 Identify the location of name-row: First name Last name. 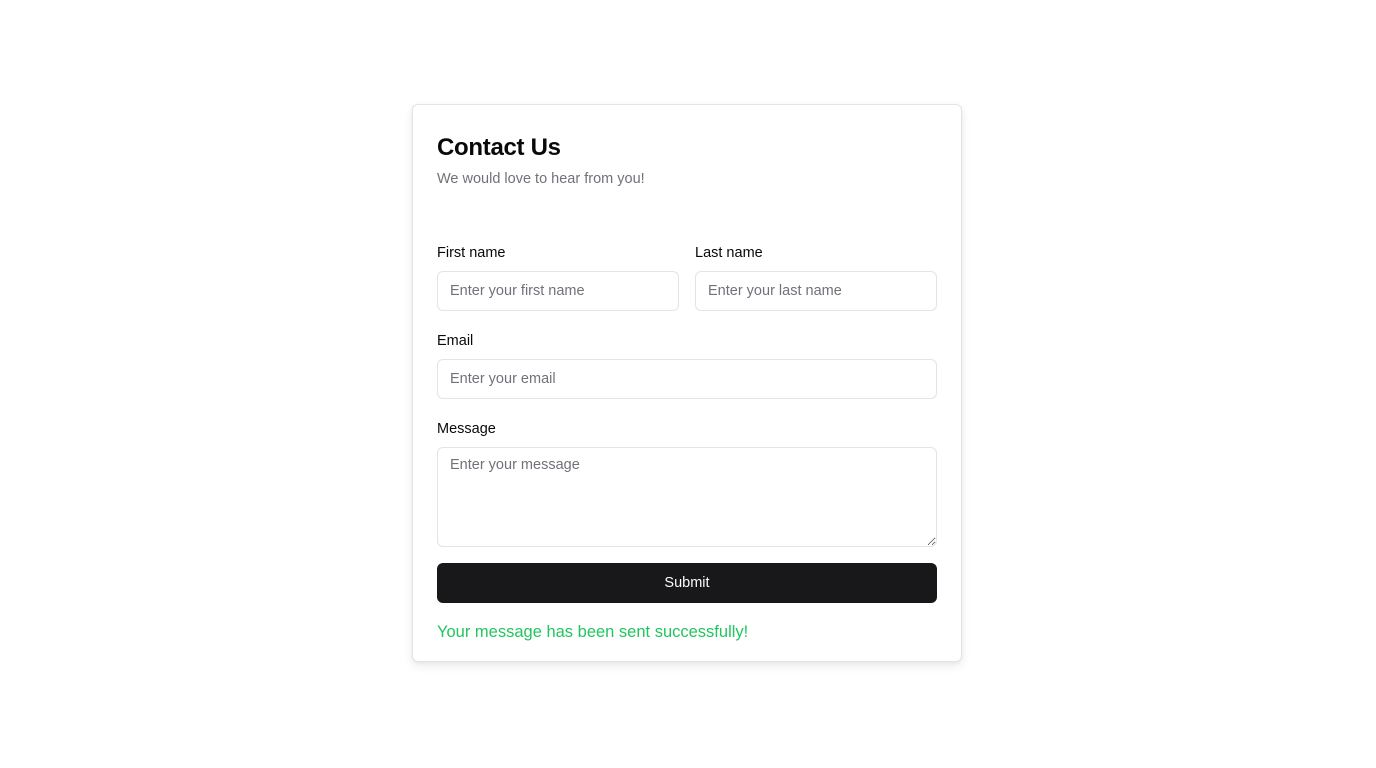
(687, 277).